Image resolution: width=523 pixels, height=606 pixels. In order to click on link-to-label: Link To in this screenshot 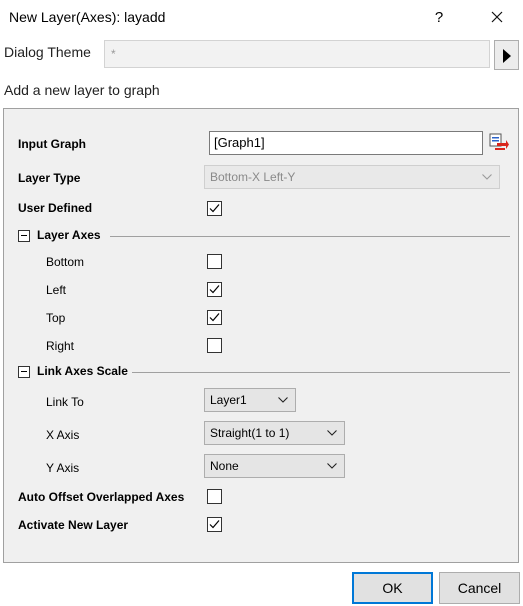, I will do `click(65, 402)`.